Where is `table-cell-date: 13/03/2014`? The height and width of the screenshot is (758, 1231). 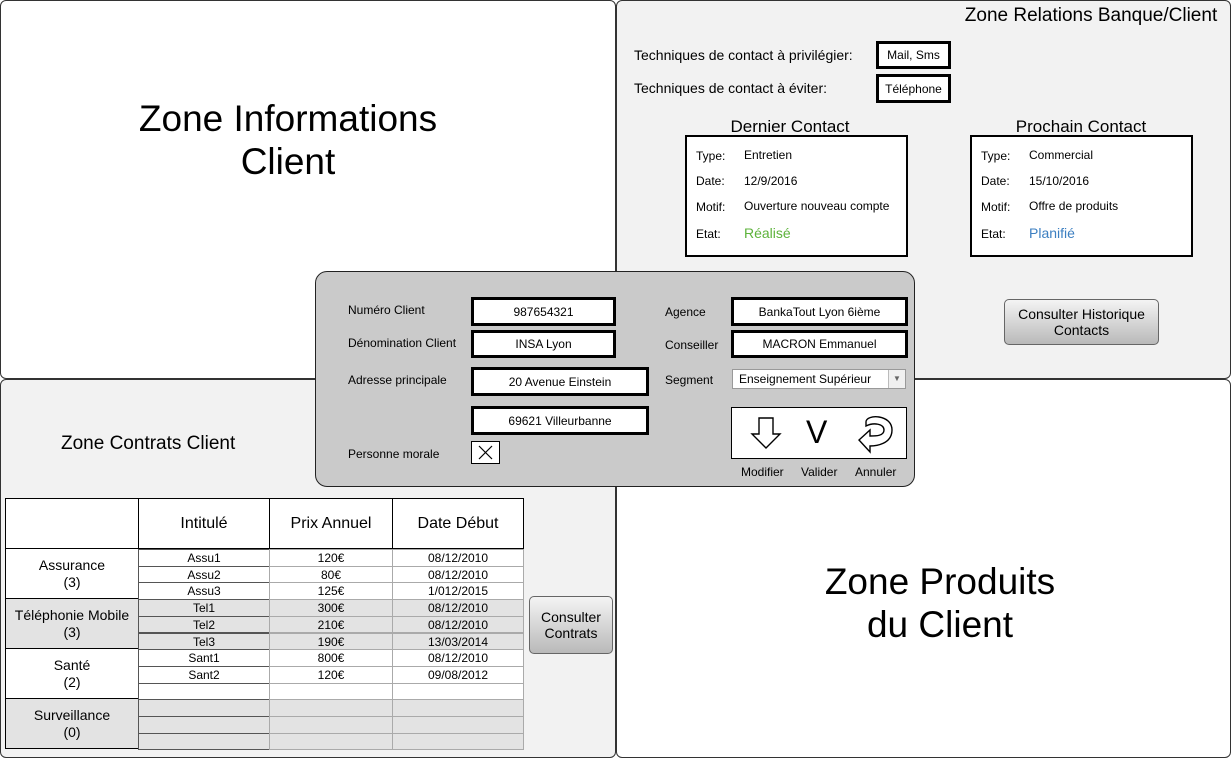 table-cell-date: 13/03/2014 is located at coordinates (458, 641).